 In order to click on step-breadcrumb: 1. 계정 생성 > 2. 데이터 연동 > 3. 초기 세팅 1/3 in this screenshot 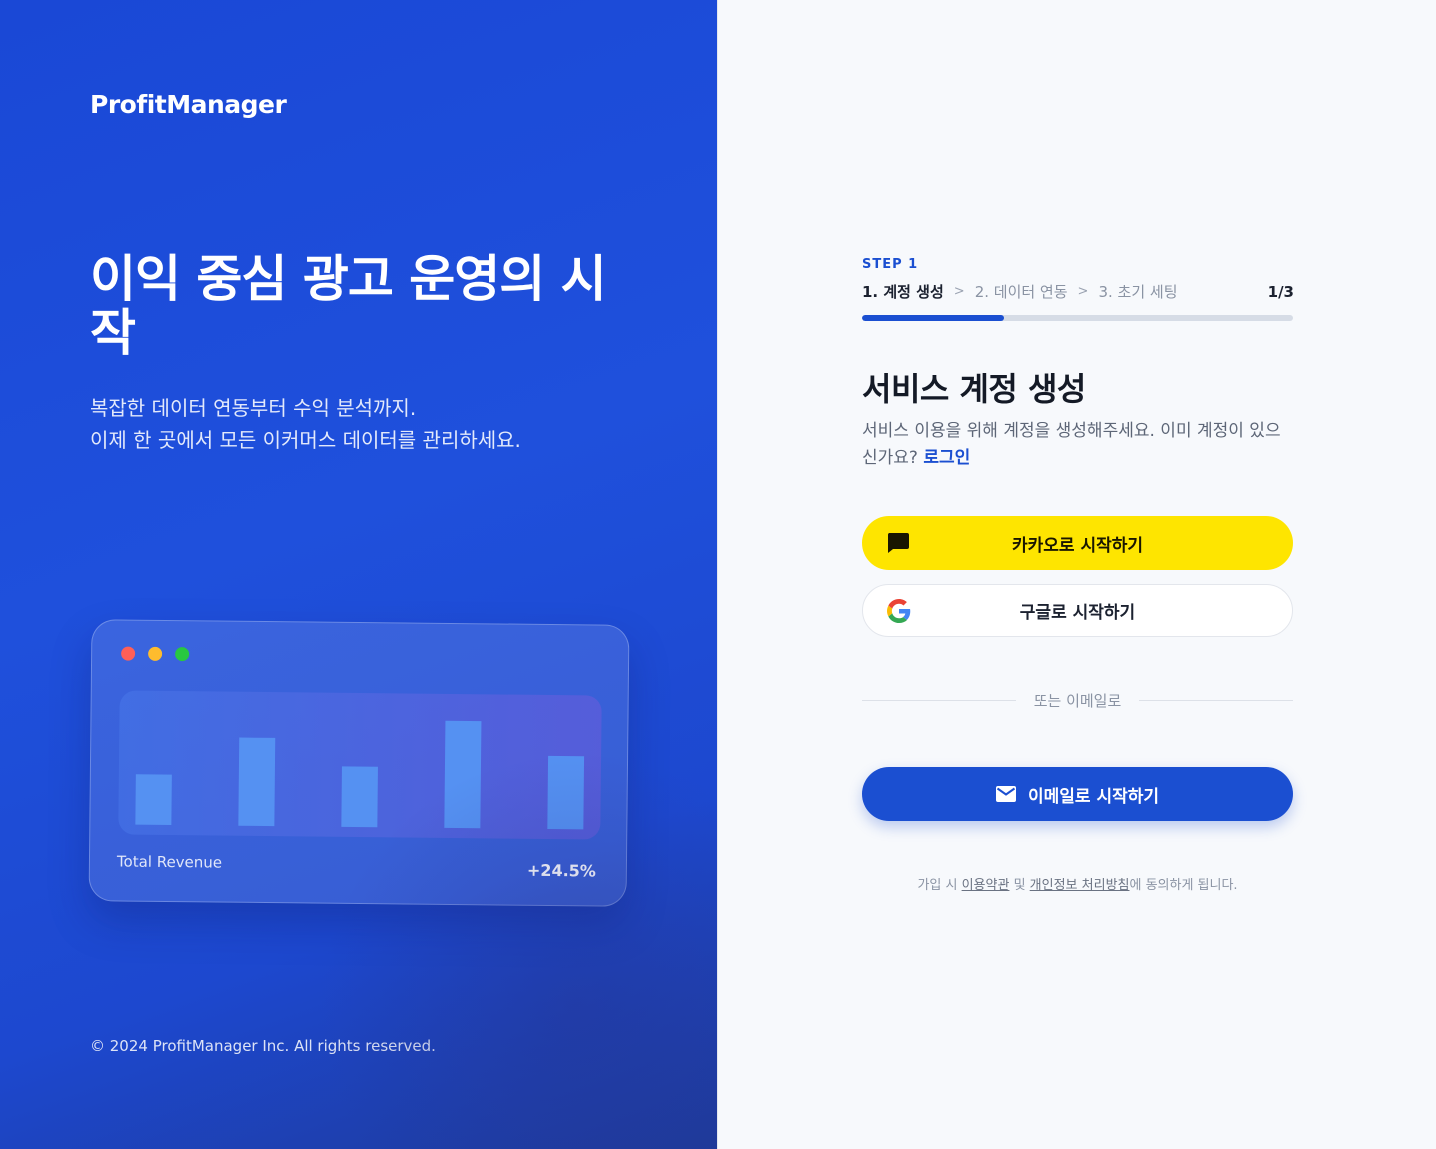, I will do `click(1078, 291)`.